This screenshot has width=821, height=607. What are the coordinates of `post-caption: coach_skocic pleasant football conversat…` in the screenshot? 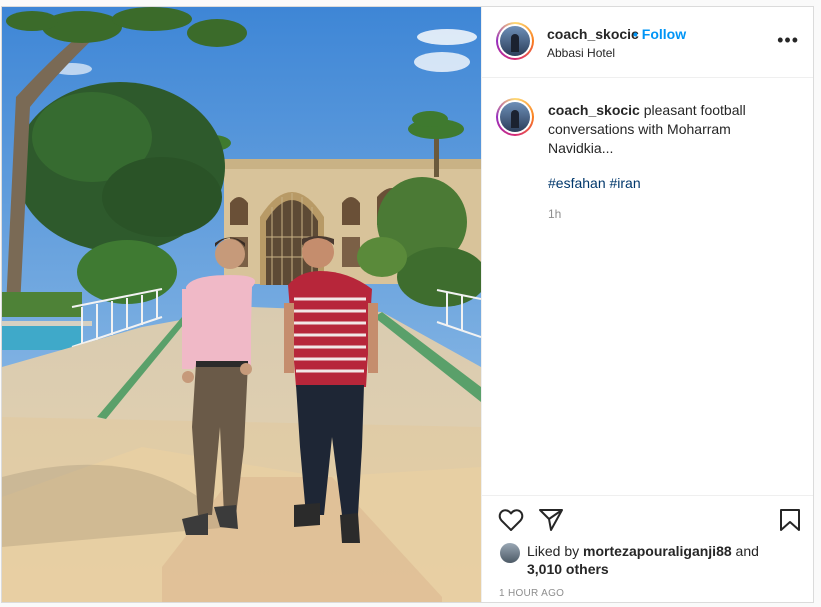 It's located at (668, 129).